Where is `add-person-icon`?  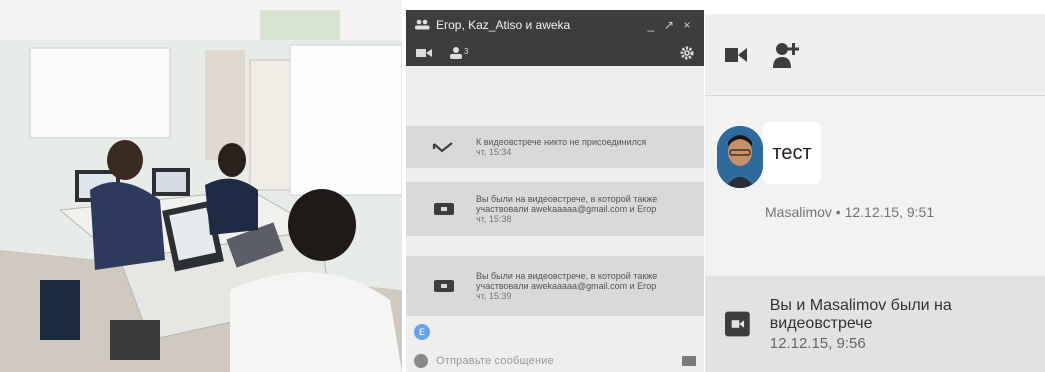
add-person-icon is located at coordinates (786, 55).